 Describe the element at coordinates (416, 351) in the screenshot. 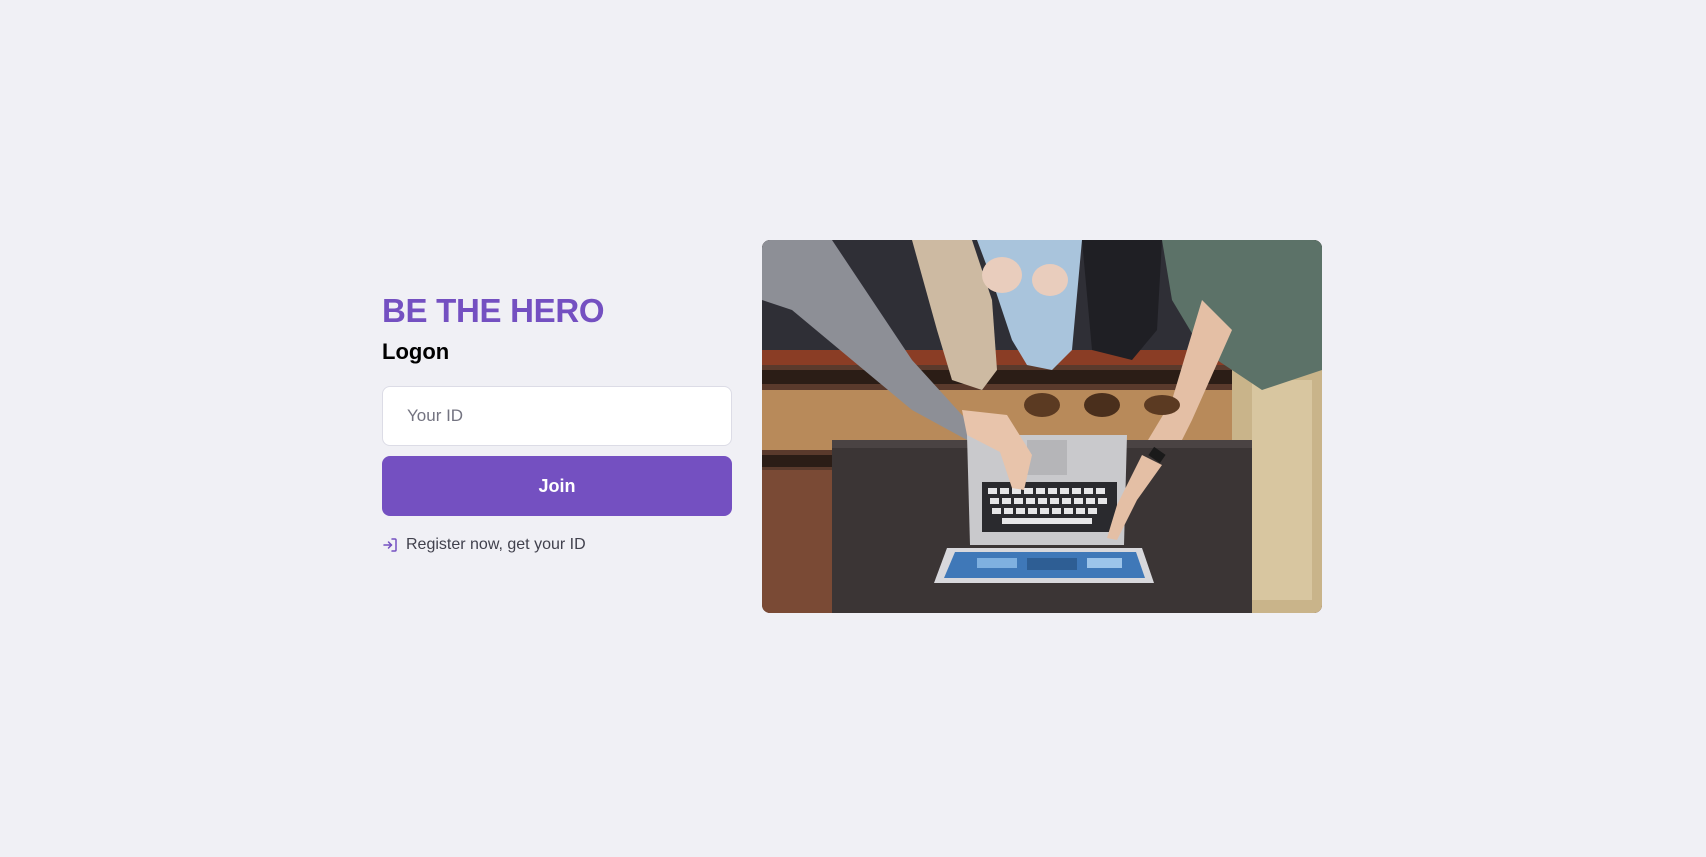

I see `logon-heading: Logon` at that location.